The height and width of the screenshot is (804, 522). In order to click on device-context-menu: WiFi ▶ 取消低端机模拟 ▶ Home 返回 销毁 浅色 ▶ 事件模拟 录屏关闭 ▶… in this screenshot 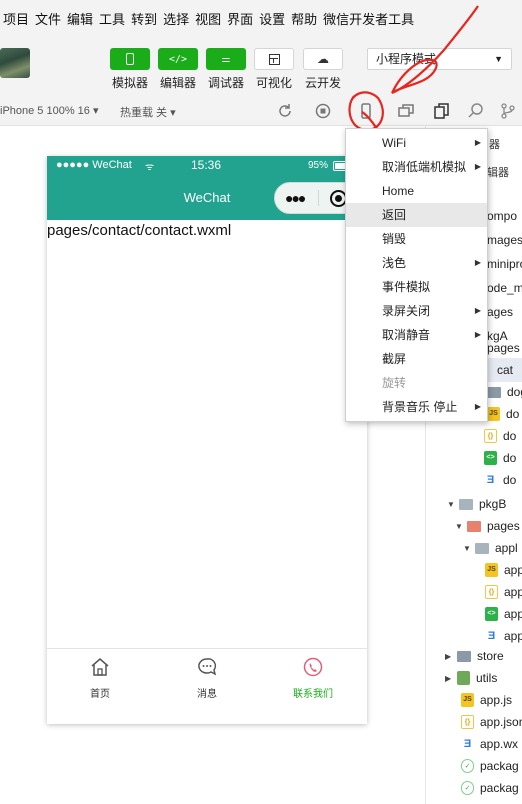, I will do `click(416, 275)`.